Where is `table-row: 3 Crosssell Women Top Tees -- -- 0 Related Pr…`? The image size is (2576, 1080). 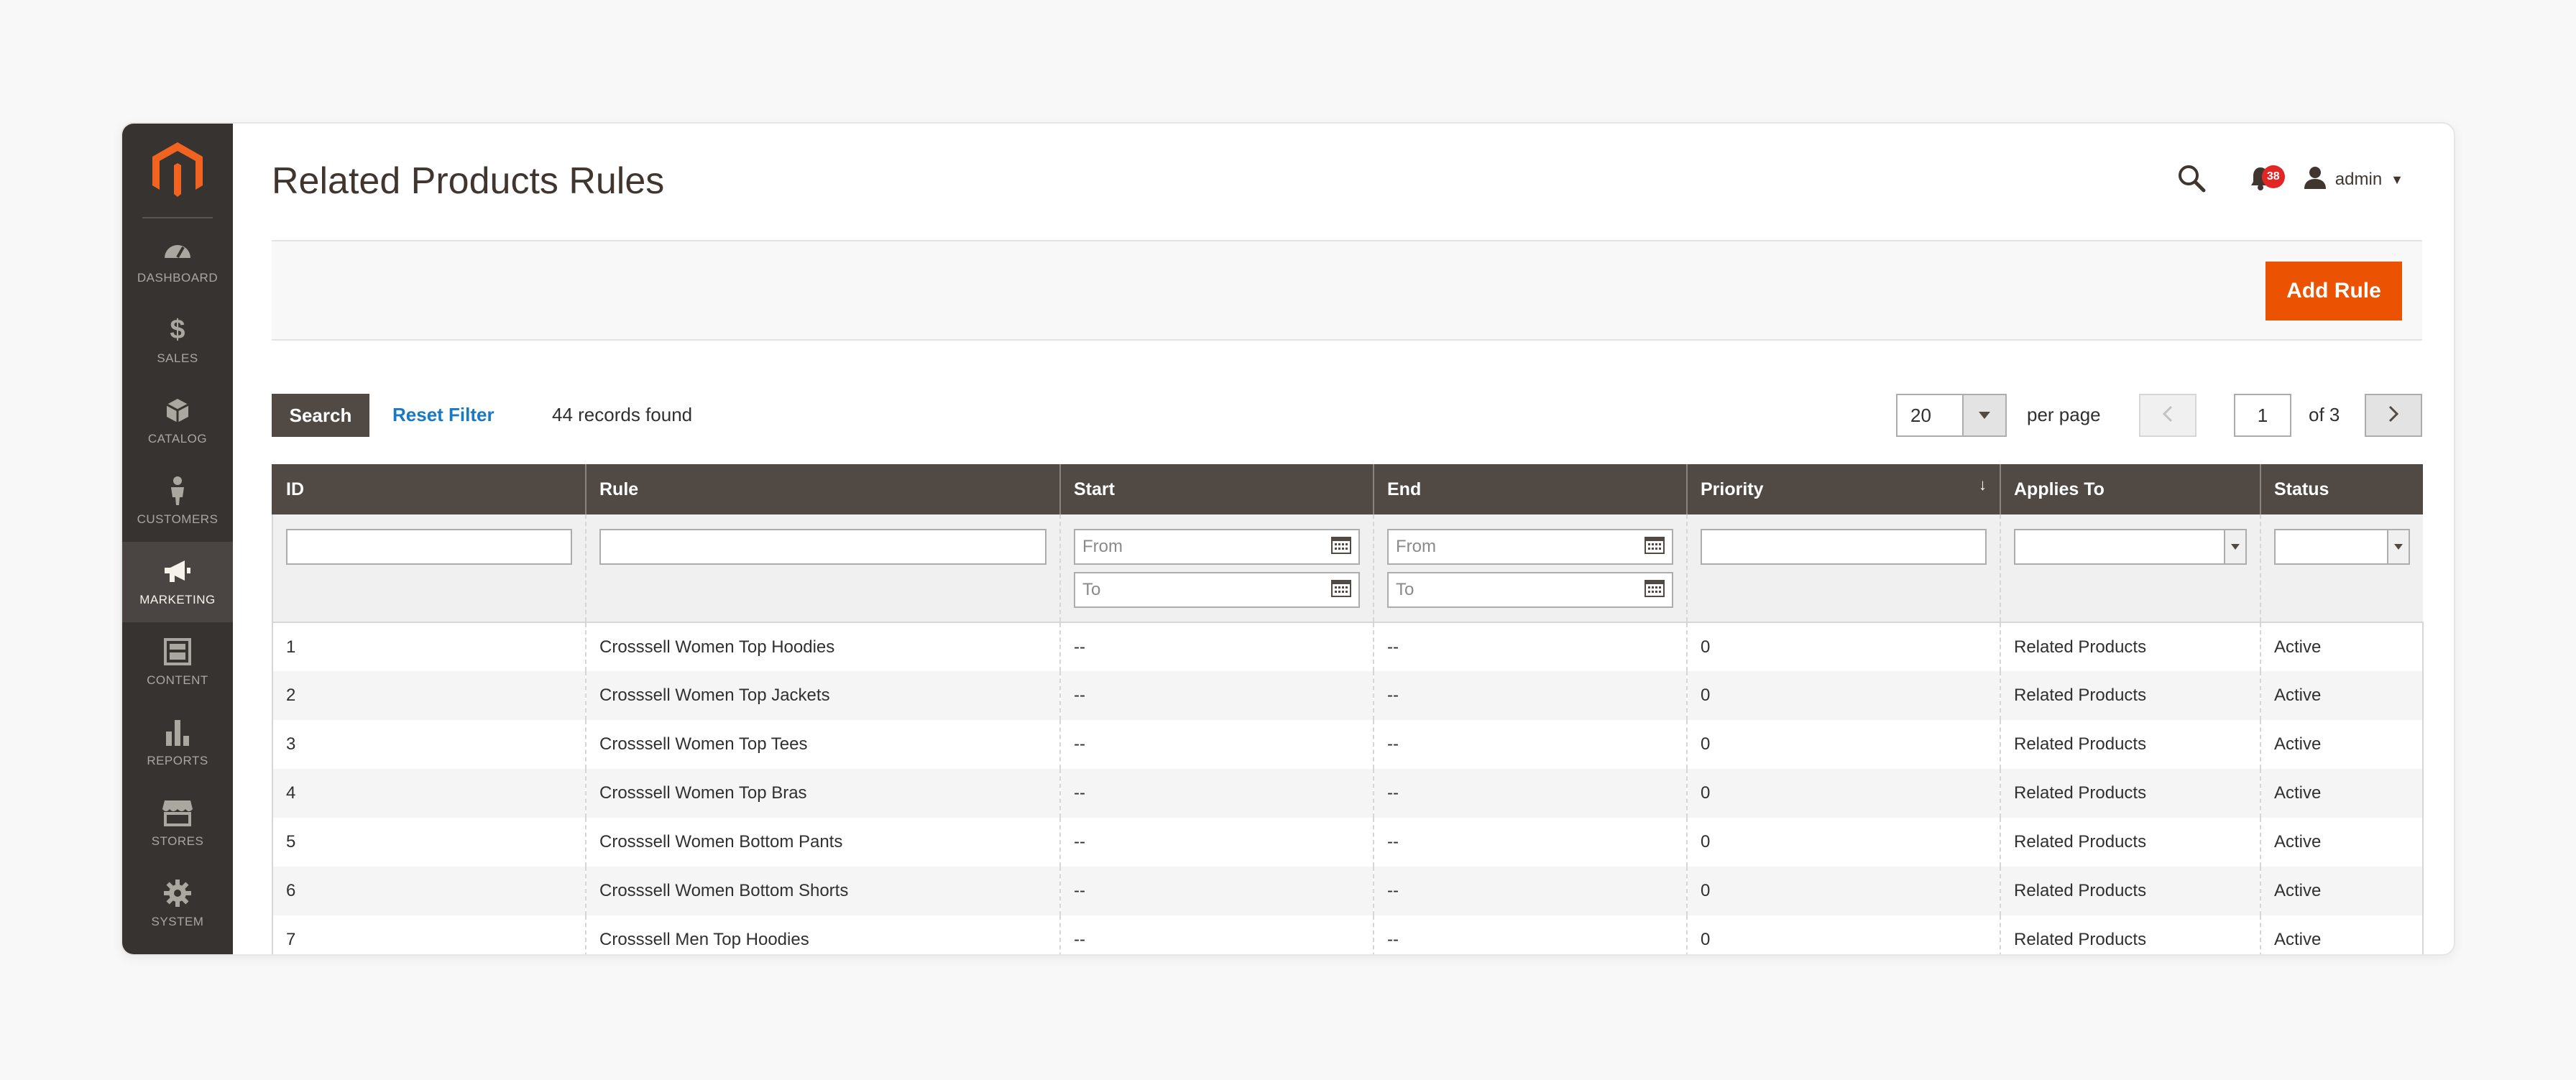
table-row: 3 Crosssell Women Top Tees -- -- 0 Related Pr… is located at coordinates (1348, 744).